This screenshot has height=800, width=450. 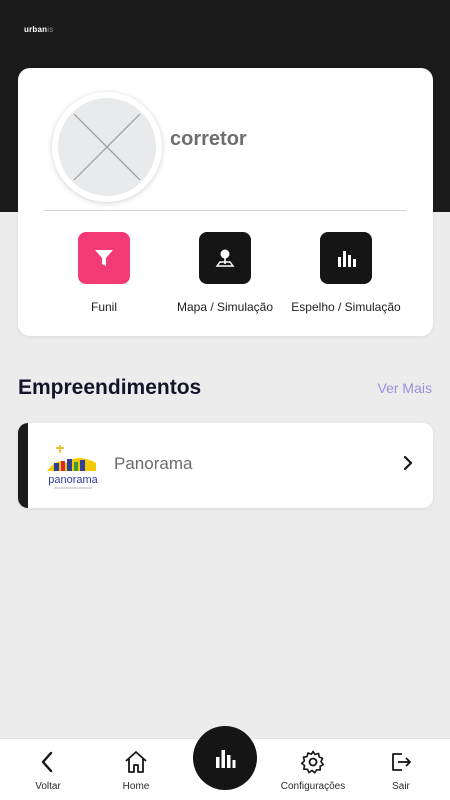 I want to click on card-accent-stripe, so click(x=23, y=465).